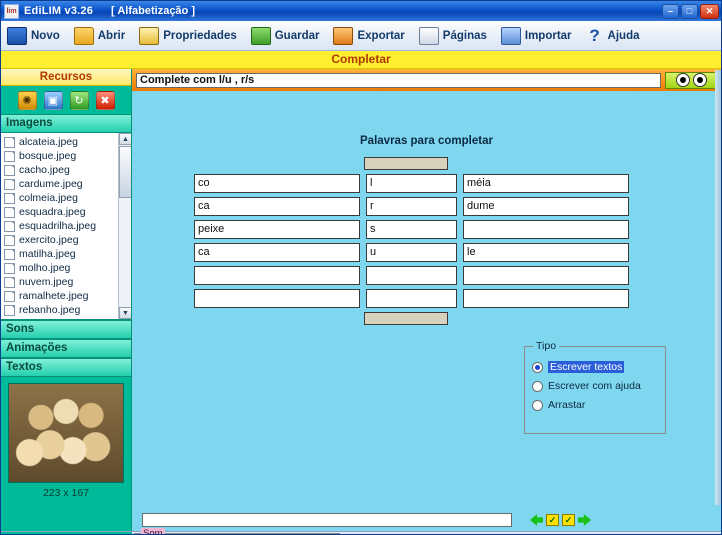  What do you see at coordinates (66, 123) in the screenshot?
I see `sidebar-category-imagens: Imagens` at bounding box center [66, 123].